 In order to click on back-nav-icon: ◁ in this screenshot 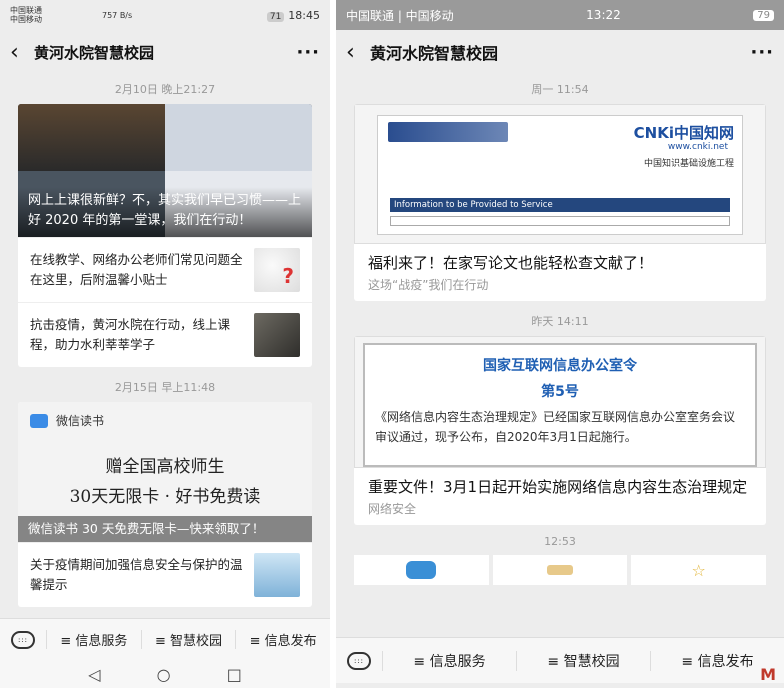, I will do `click(94, 674)`.